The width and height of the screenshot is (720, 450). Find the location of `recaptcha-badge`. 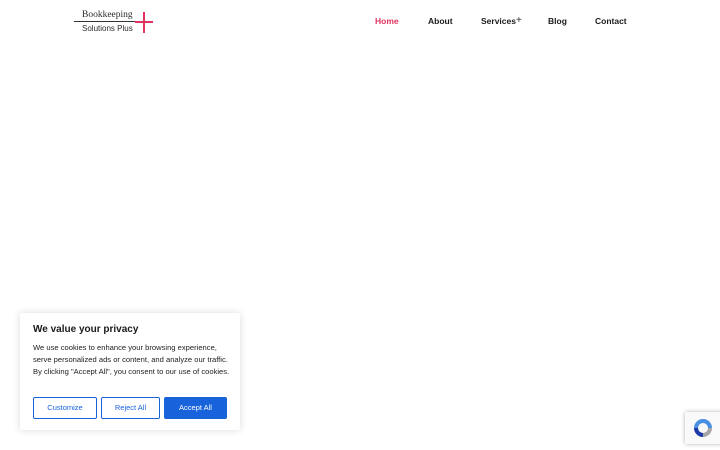

recaptcha-badge is located at coordinates (702, 428).